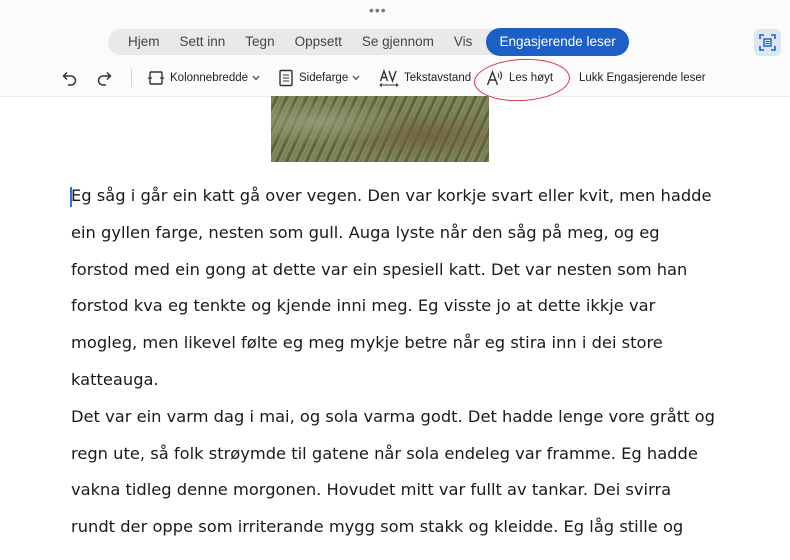 Image resolution: width=790 pixels, height=560 pixels. What do you see at coordinates (324, 78) in the screenshot?
I see `page-color-label: Sidefarge` at bounding box center [324, 78].